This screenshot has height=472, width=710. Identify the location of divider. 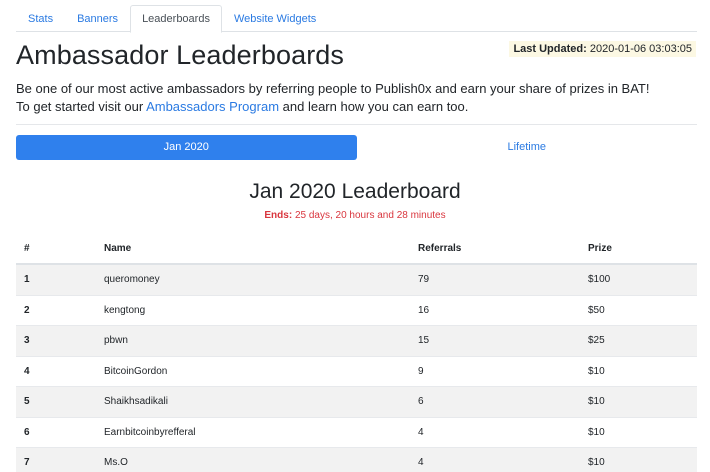
(356, 124).